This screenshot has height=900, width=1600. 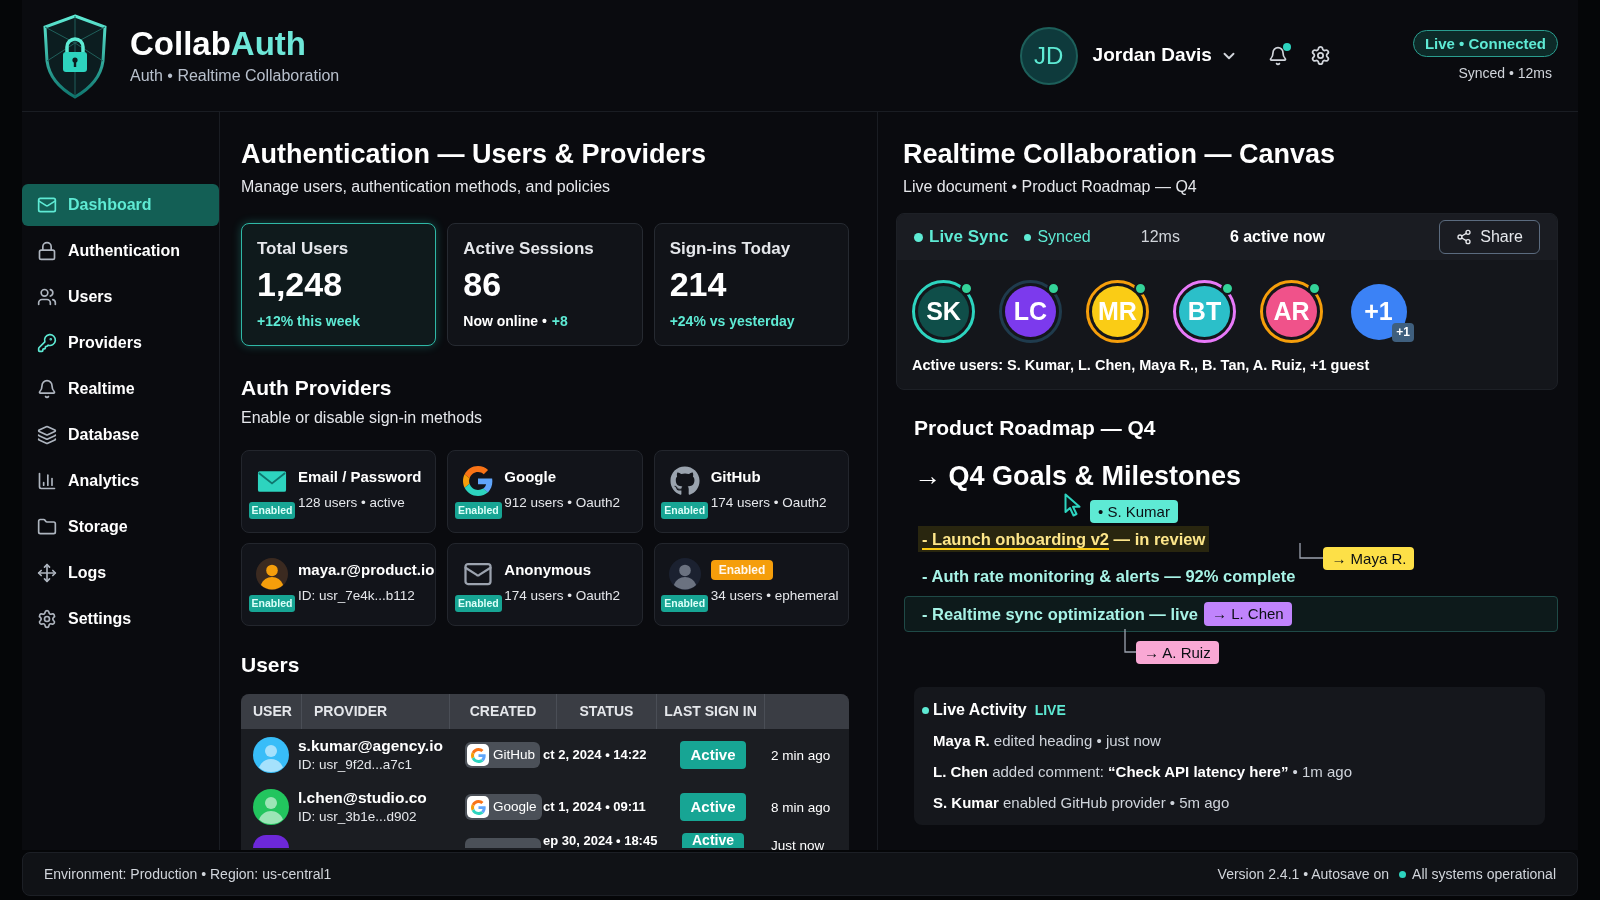 What do you see at coordinates (1277, 55) in the screenshot?
I see `notification-bell-icon` at bounding box center [1277, 55].